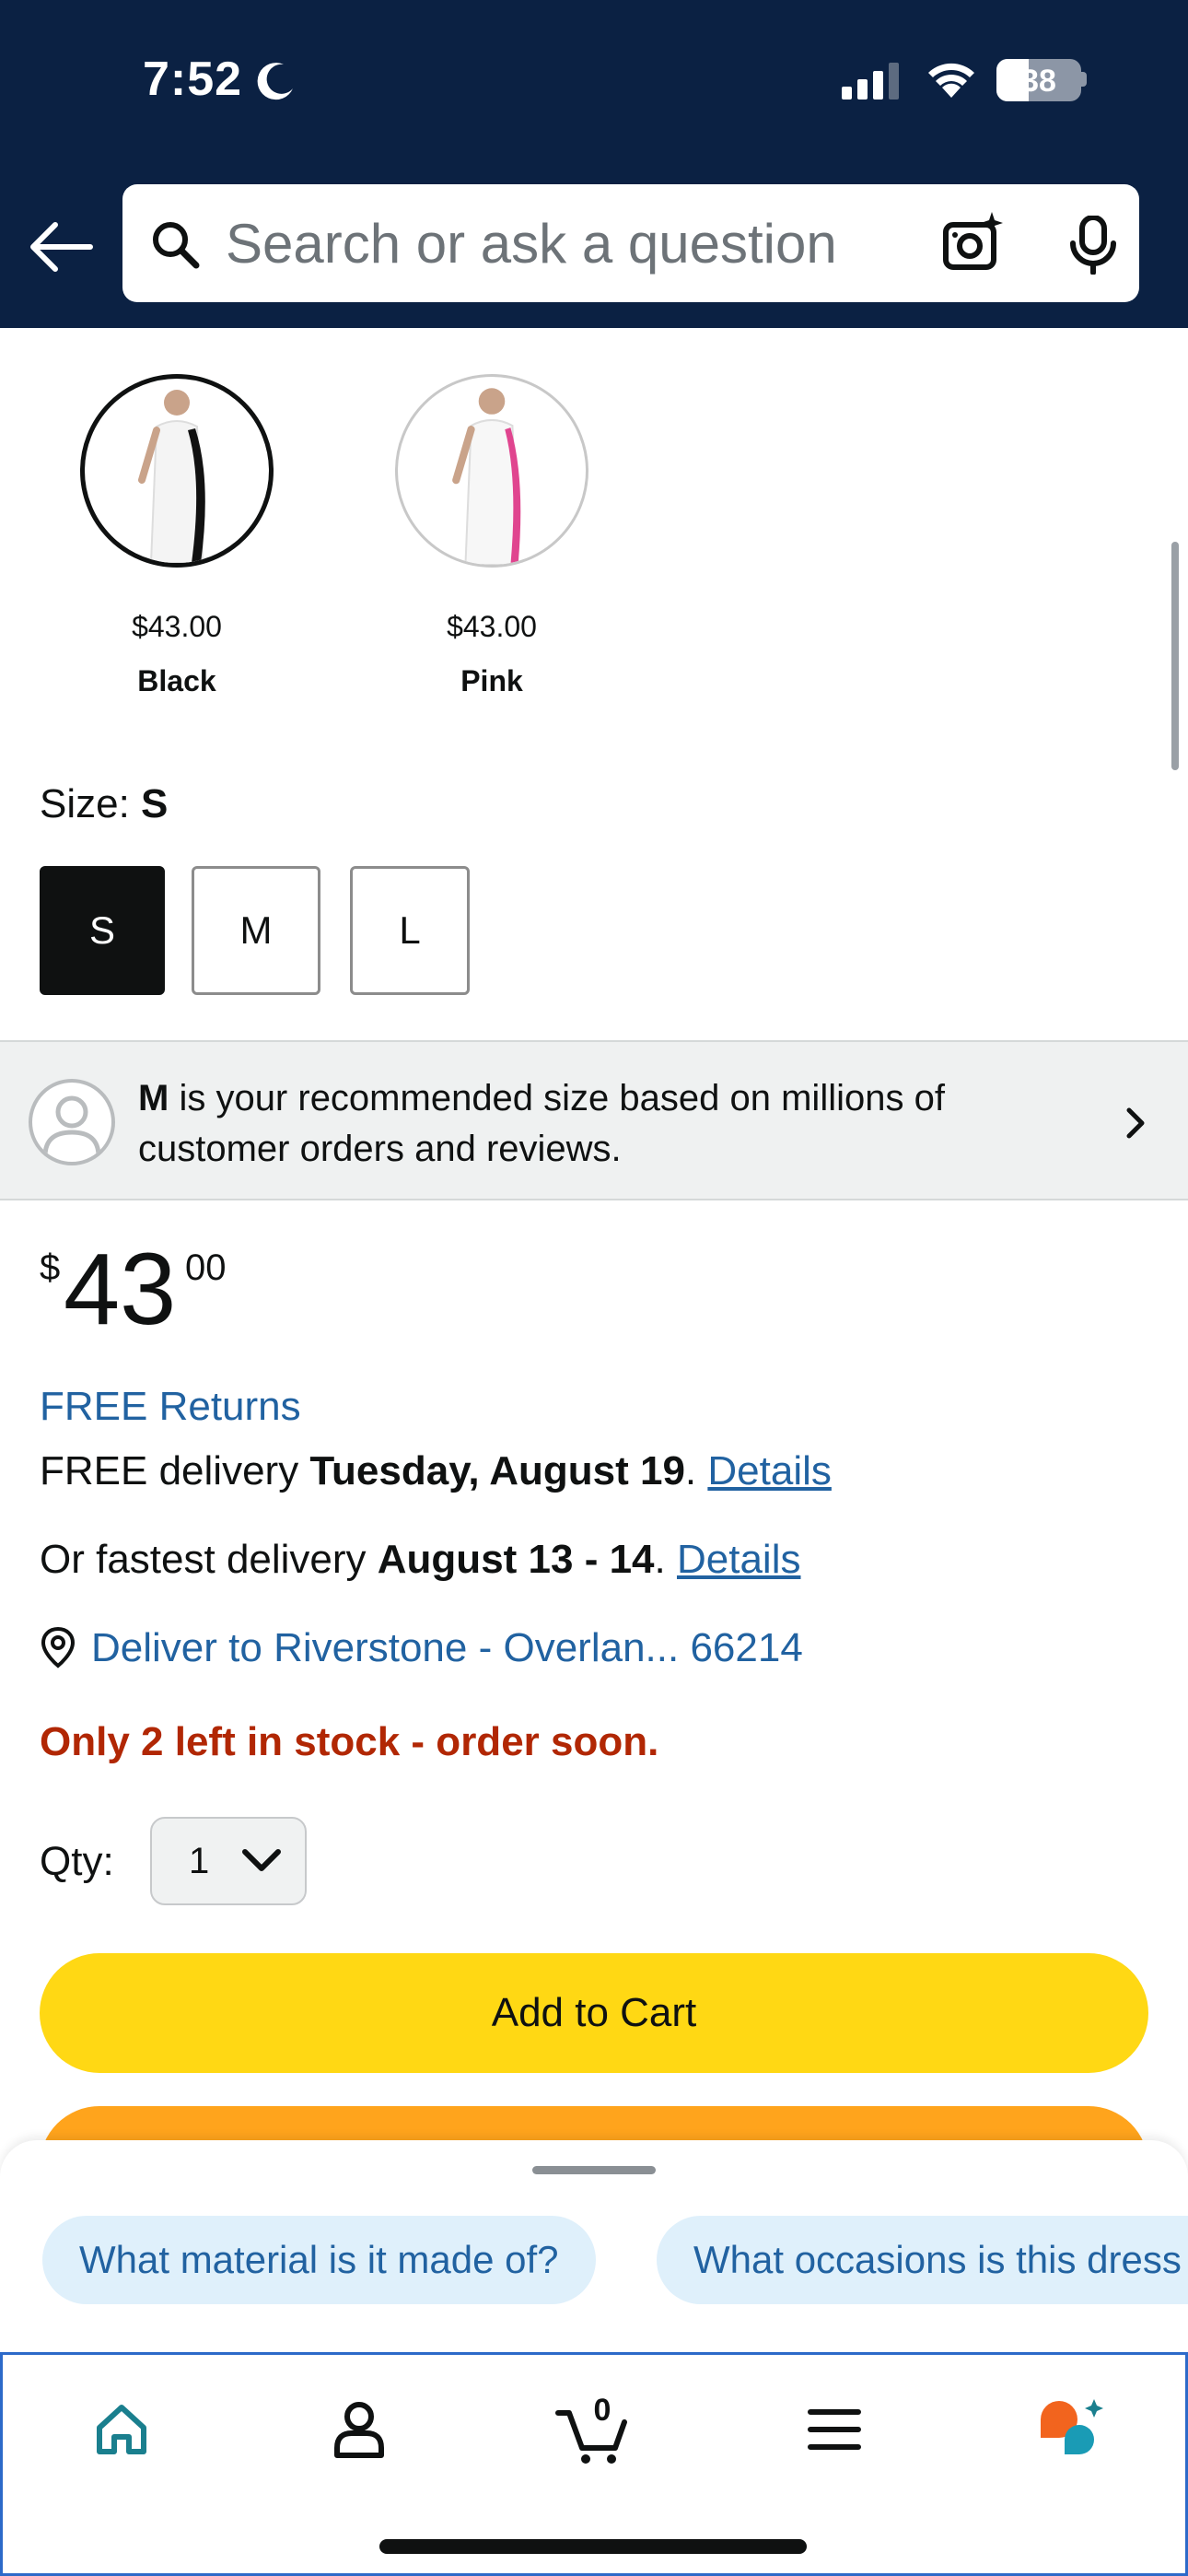 The height and width of the screenshot is (2576, 1188). I want to click on price-currency: $, so click(50, 1267).